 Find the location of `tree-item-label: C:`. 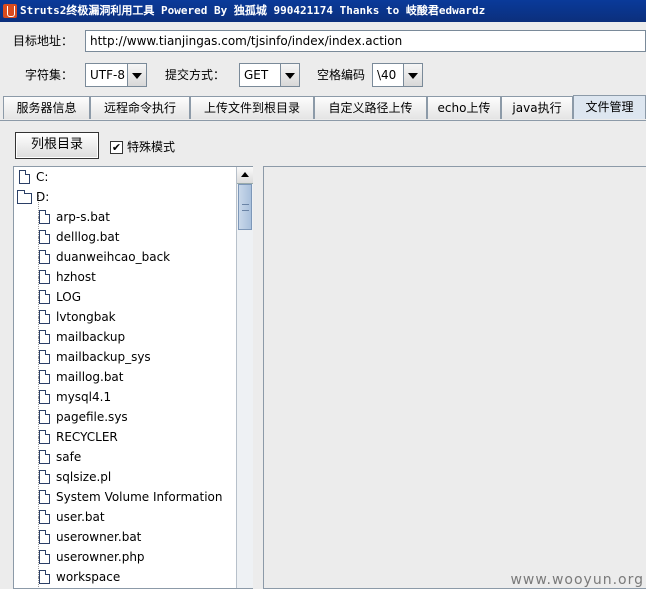

tree-item-label: C: is located at coordinates (42, 177).